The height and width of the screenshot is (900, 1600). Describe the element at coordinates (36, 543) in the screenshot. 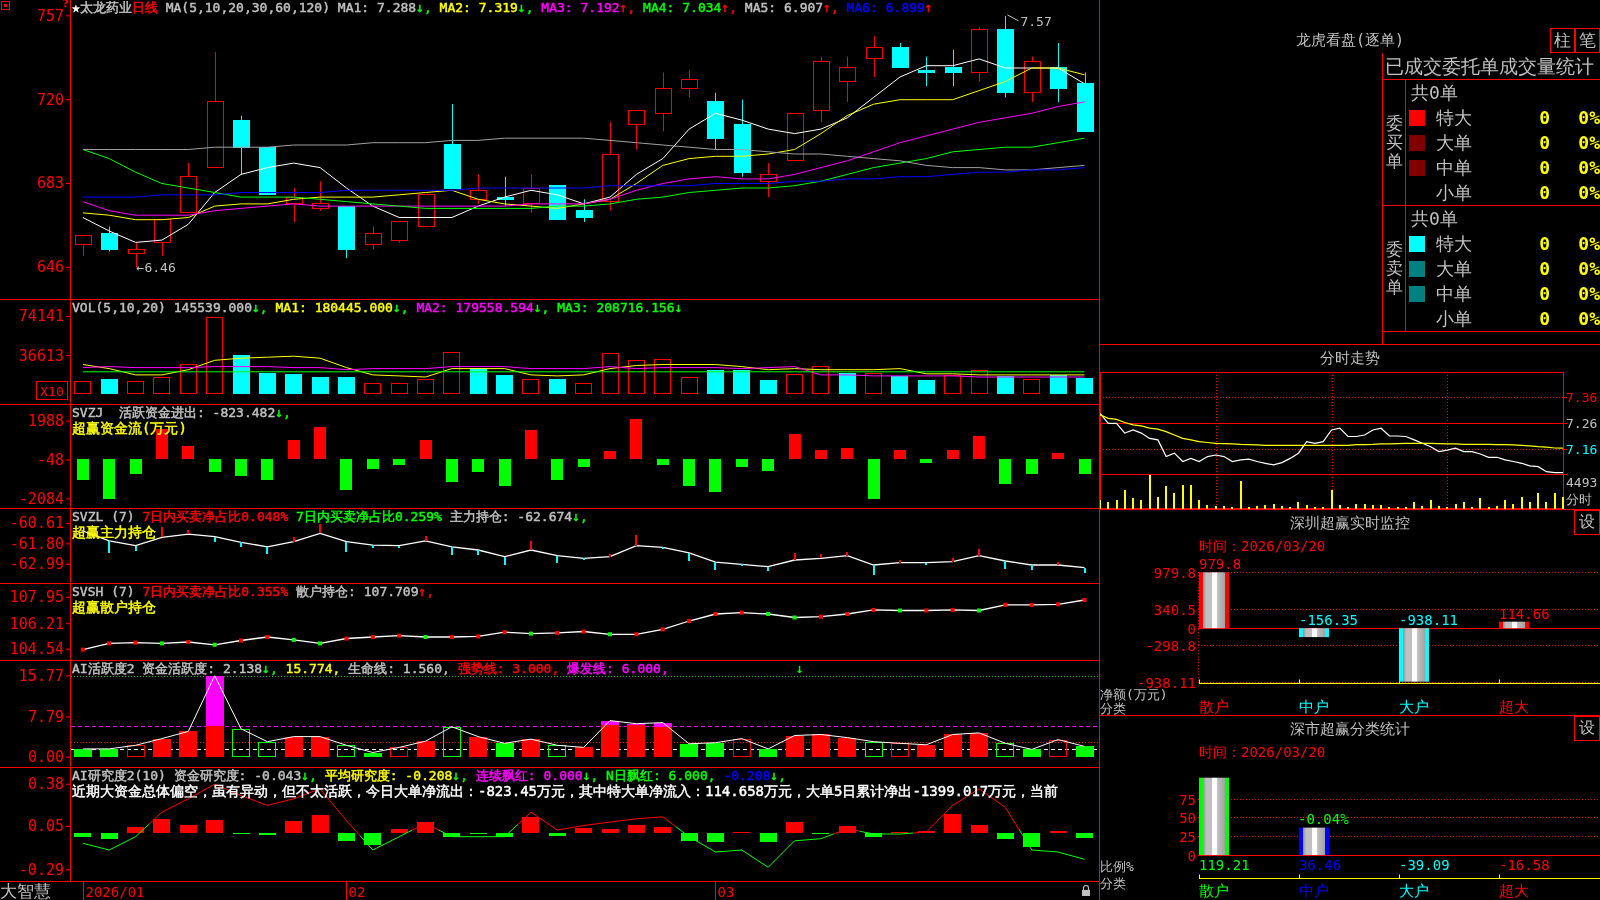

I see `axis-tick-label: -61.80` at that location.